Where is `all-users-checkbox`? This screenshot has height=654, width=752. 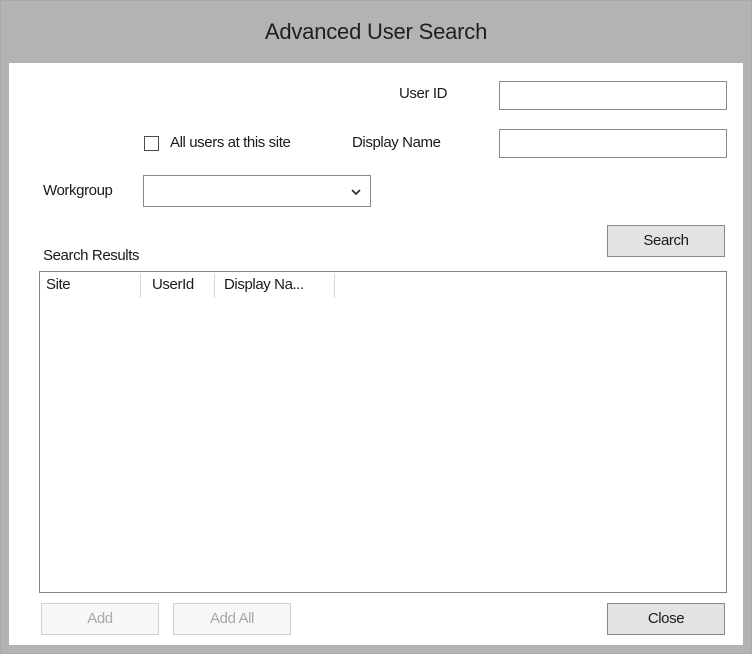
all-users-checkbox is located at coordinates (151, 143).